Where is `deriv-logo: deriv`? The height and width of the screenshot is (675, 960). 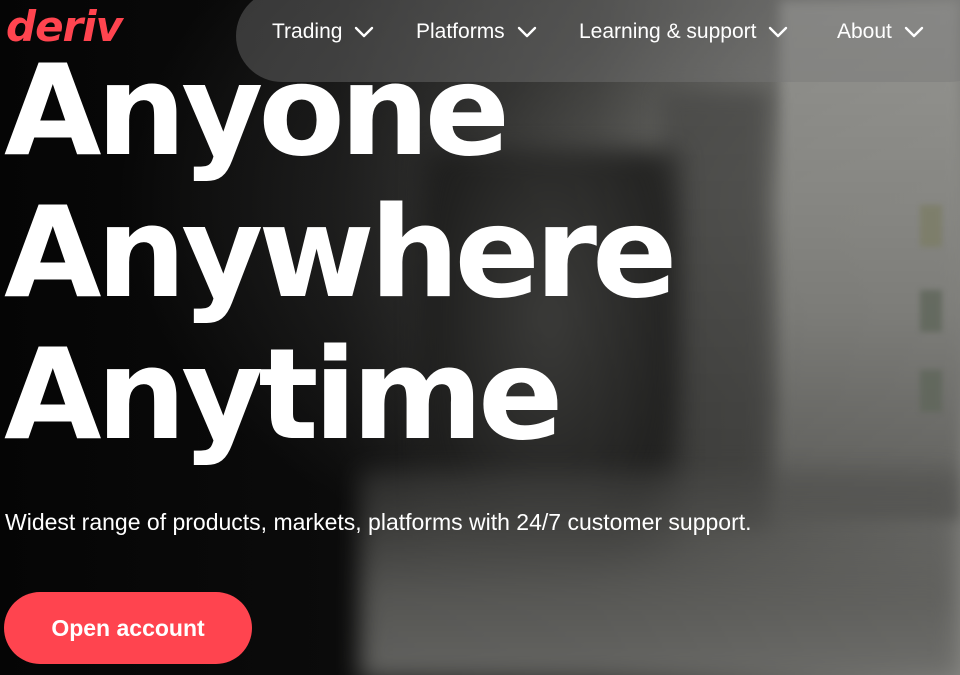
deriv-logo: deriv is located at coordinates (64, 27).